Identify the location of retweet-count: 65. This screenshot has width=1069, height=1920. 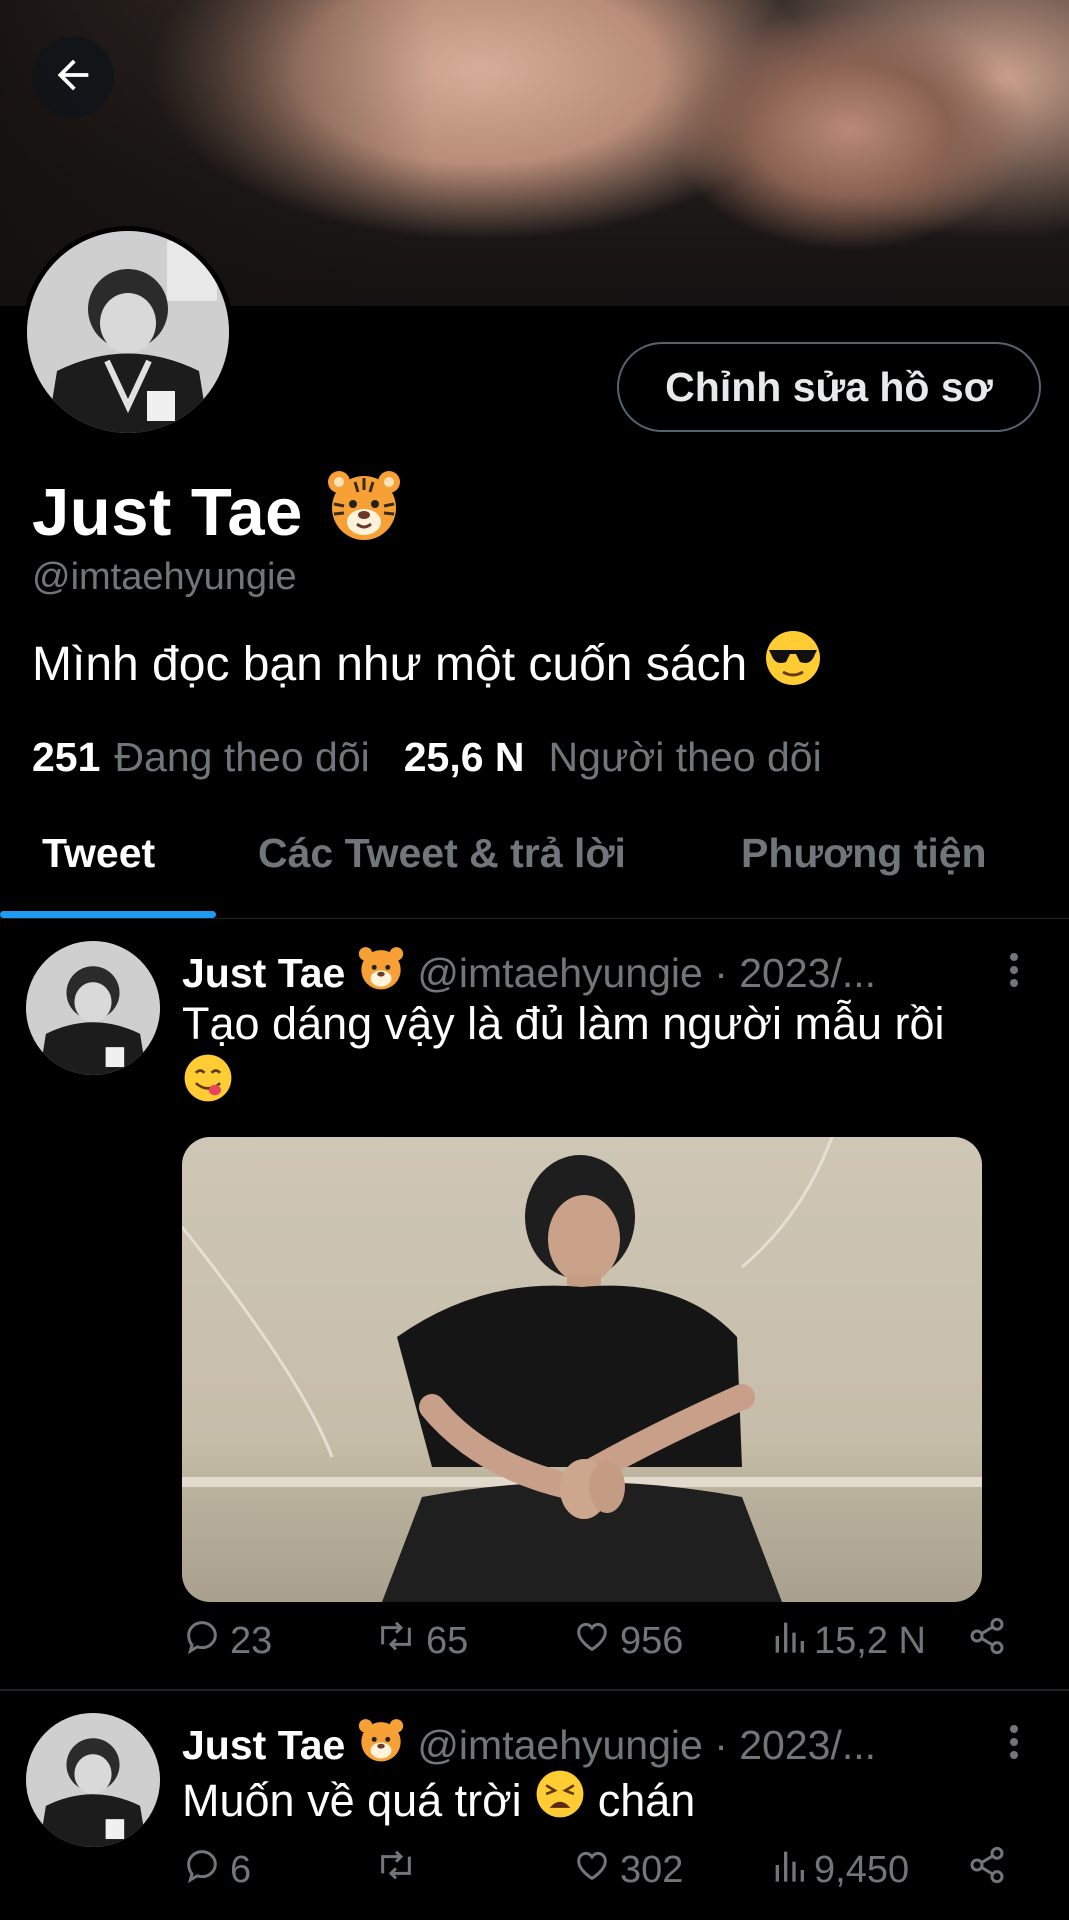
(447, 1640).